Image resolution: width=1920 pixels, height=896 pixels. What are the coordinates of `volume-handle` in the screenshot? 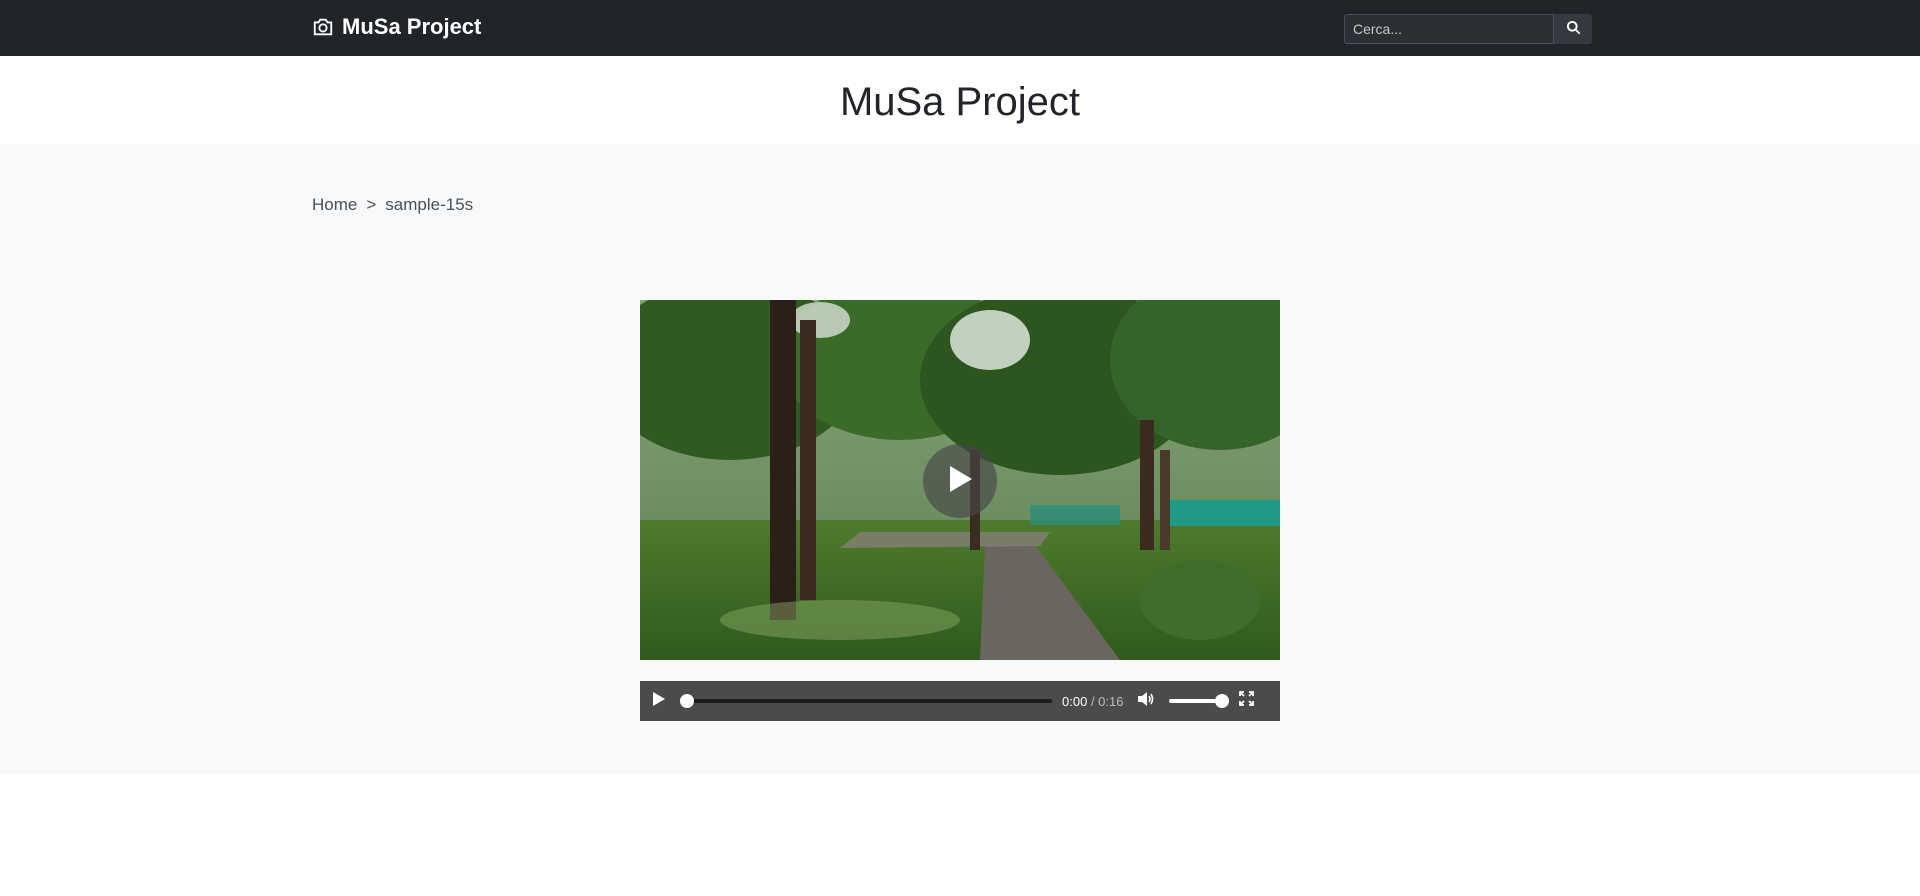 It's located at (1222, 701).